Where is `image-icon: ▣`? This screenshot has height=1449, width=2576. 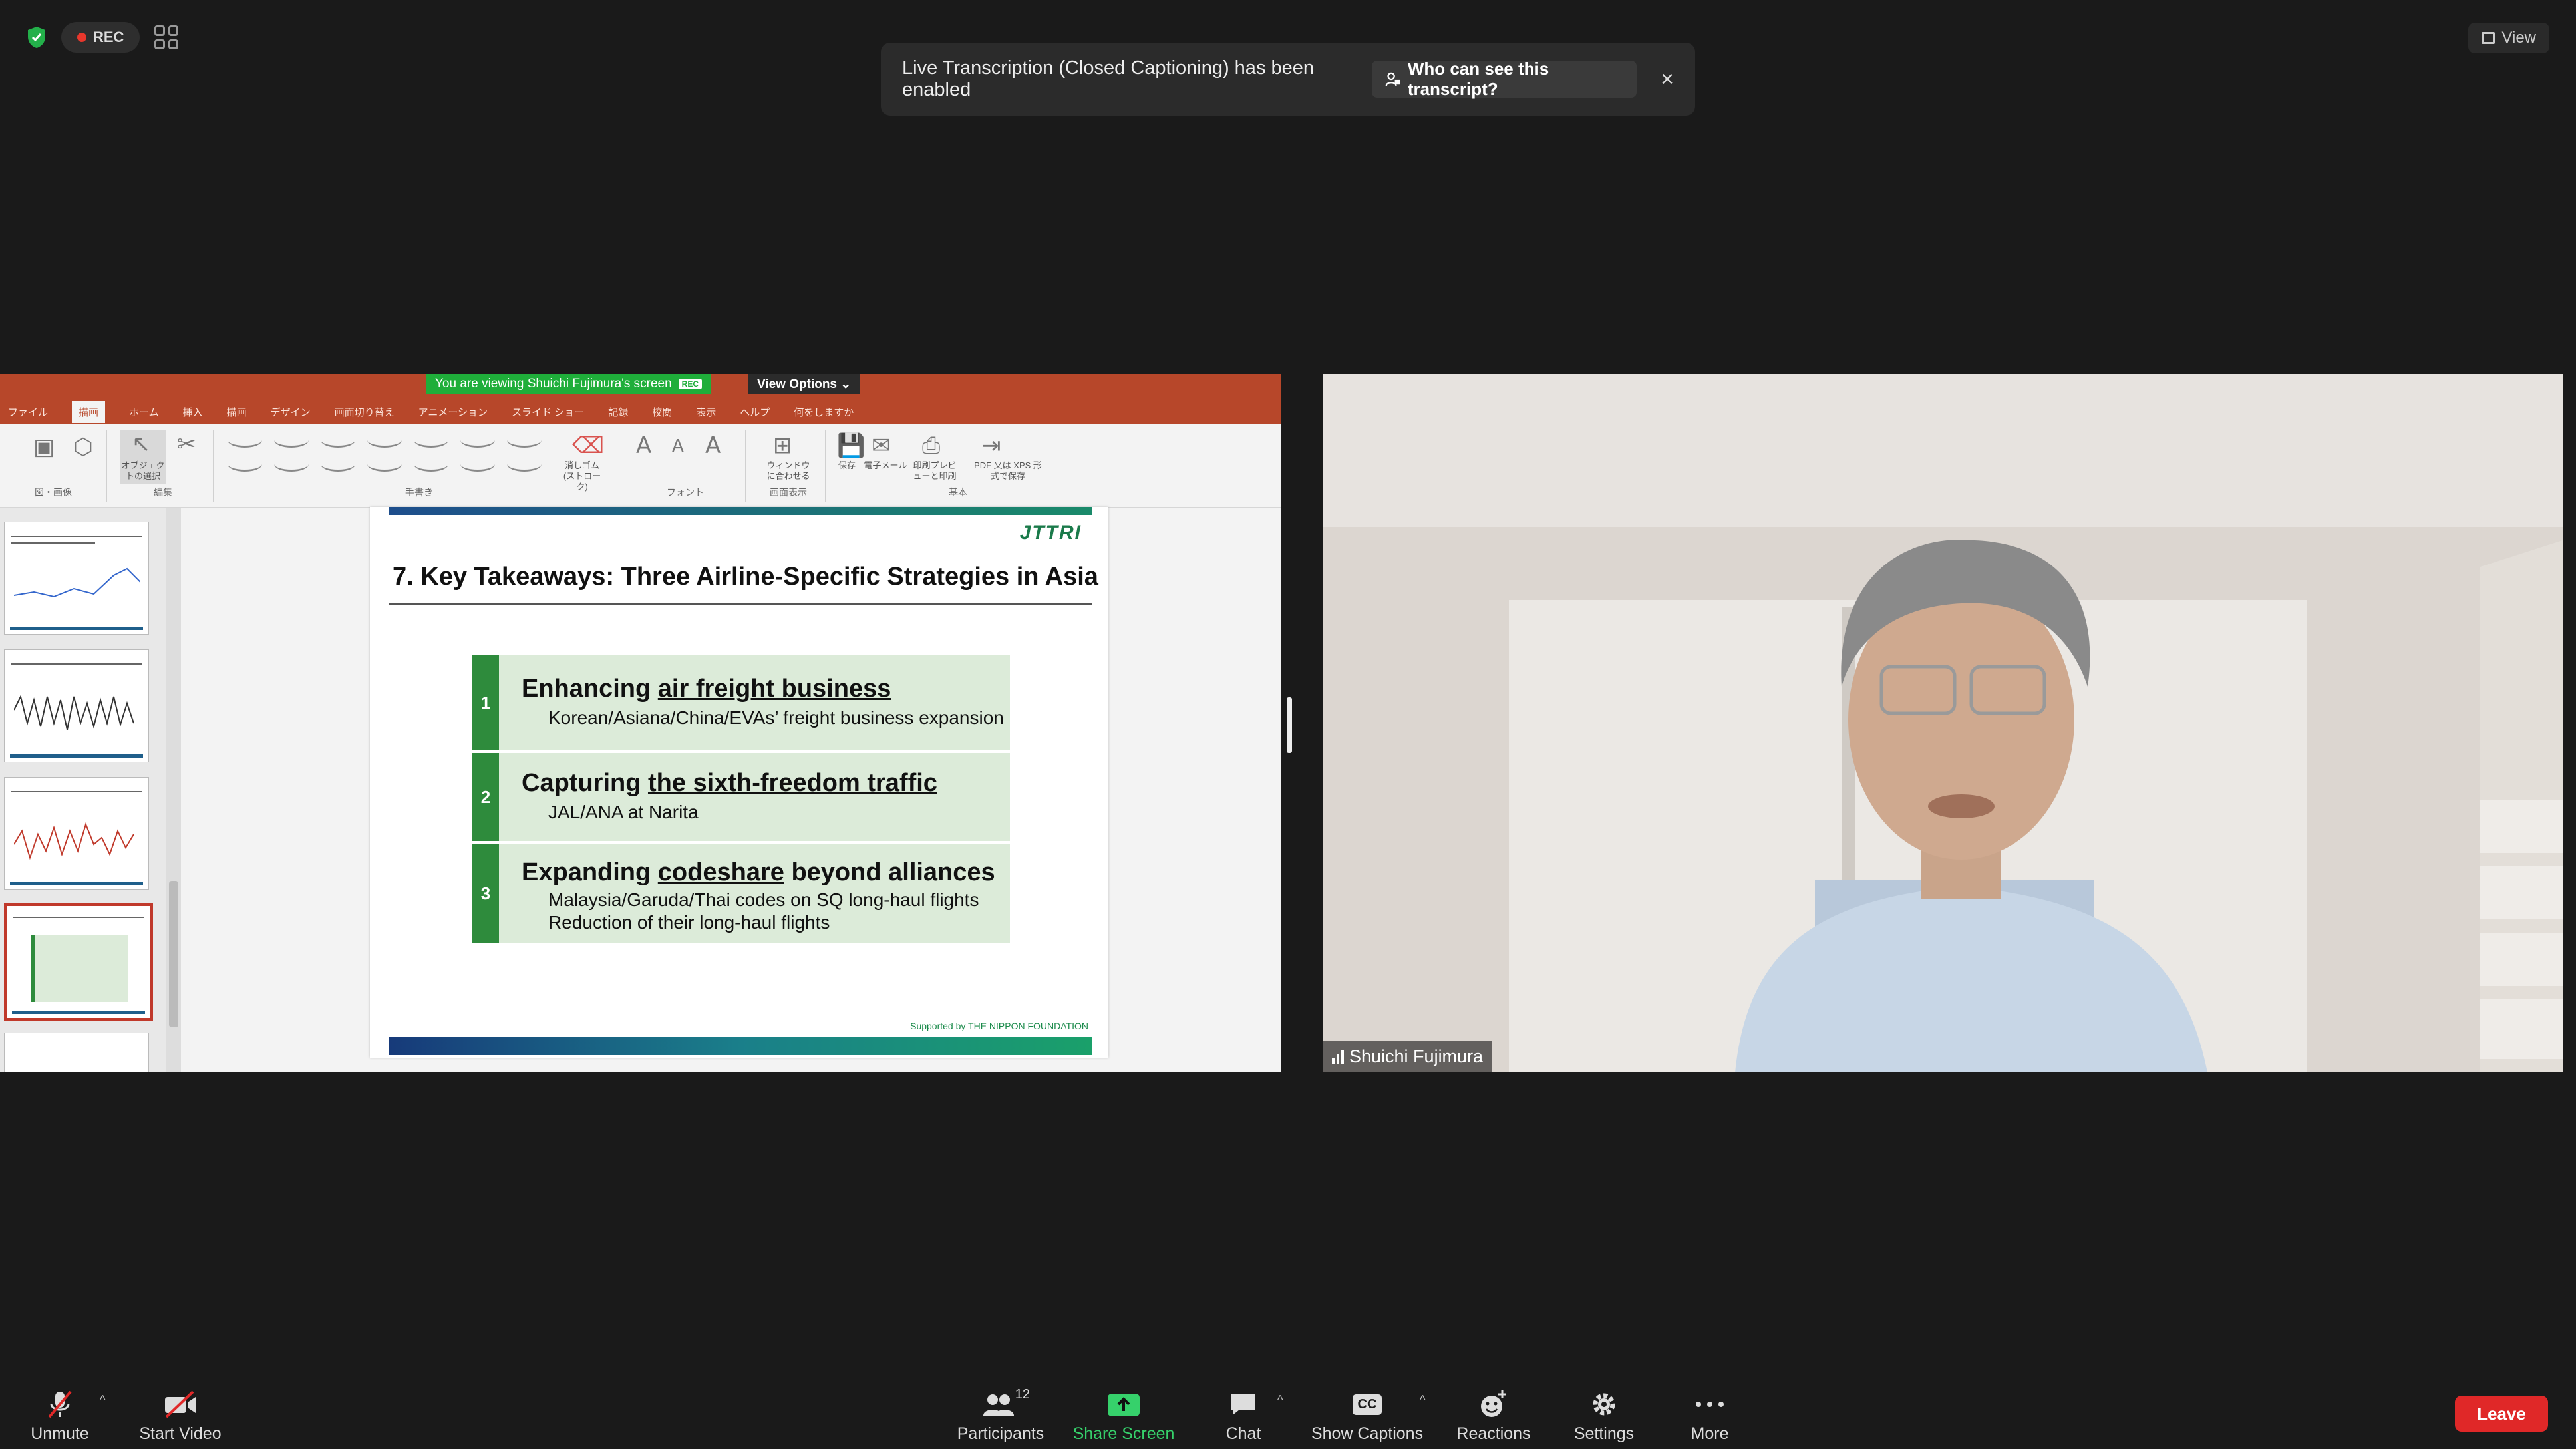 image-icon: ▣ is located at coordinates (44, 447).